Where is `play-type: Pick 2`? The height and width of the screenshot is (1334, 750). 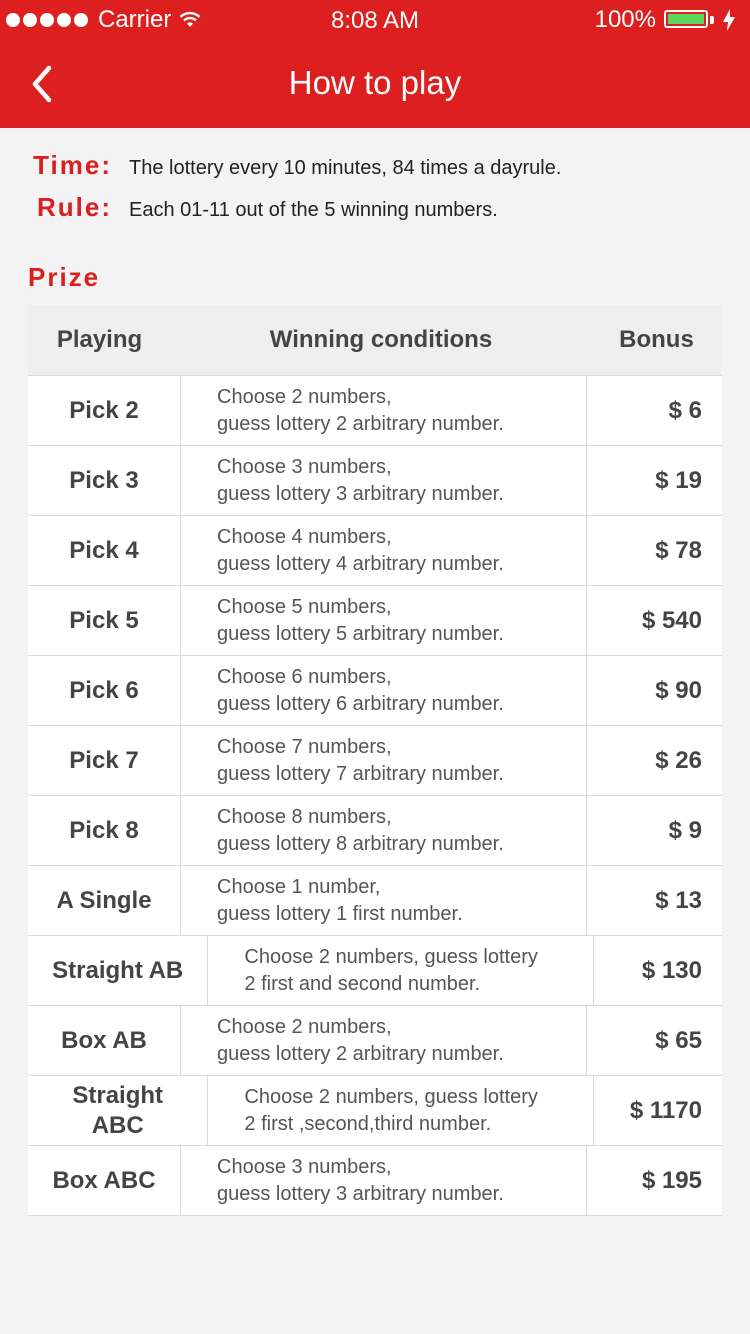 play-type: Pick 2 is located at coordinates (104, 410).